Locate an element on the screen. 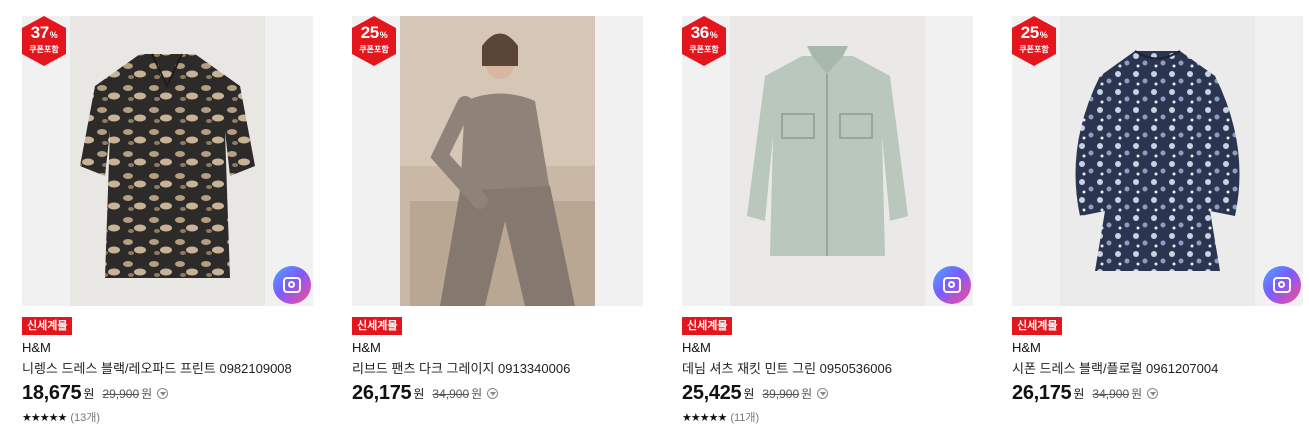  sale-price: 25,425 is located at coordinates (712, 393).